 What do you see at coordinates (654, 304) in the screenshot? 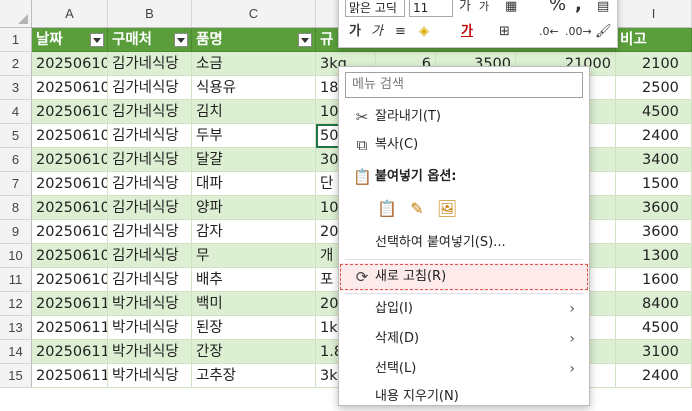
I see `cell-g: 8400` at bounding box center [654, 304].